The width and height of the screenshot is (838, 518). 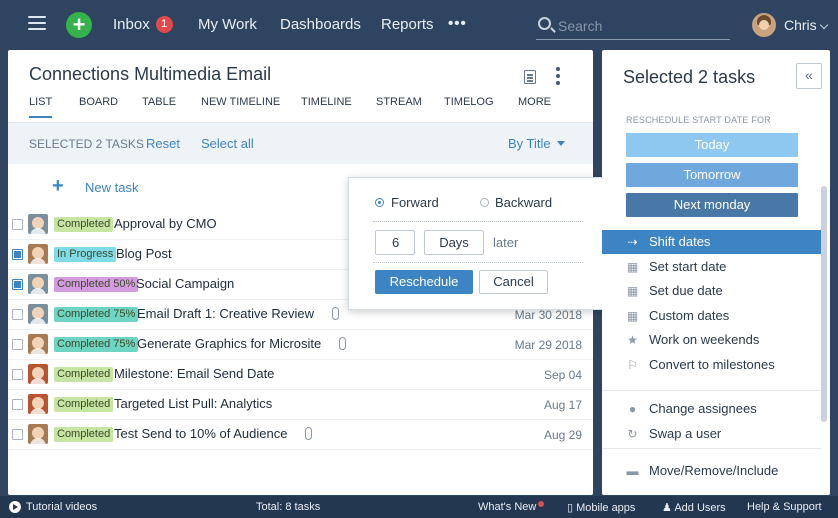 I want to click on task-name: Social Campaign, so click(x=185, y=283).